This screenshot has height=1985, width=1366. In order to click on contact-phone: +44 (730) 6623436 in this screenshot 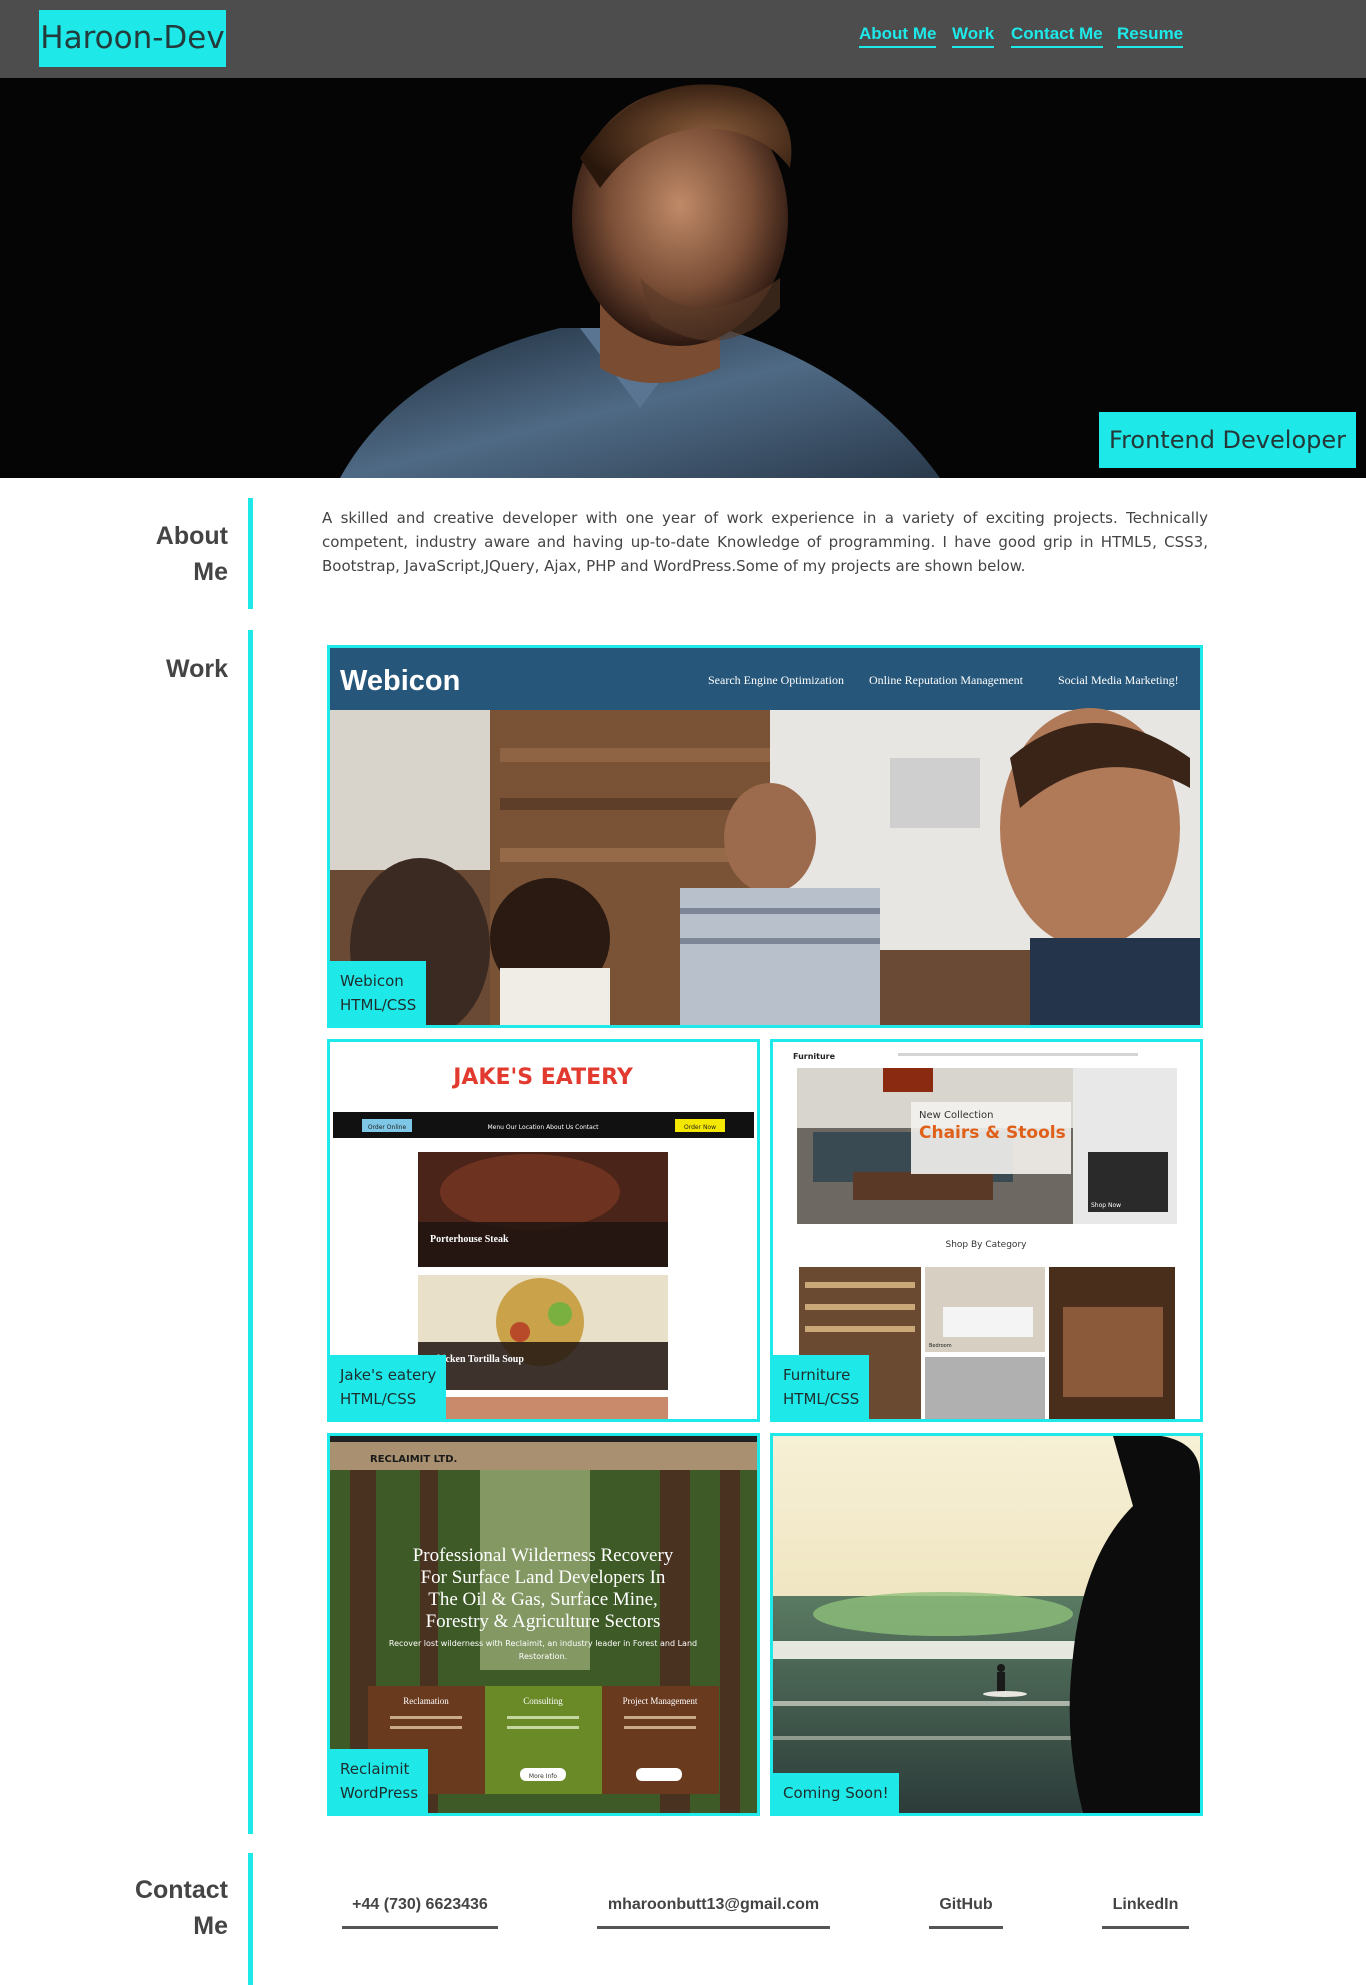, I will do `click(420, 1912)`.